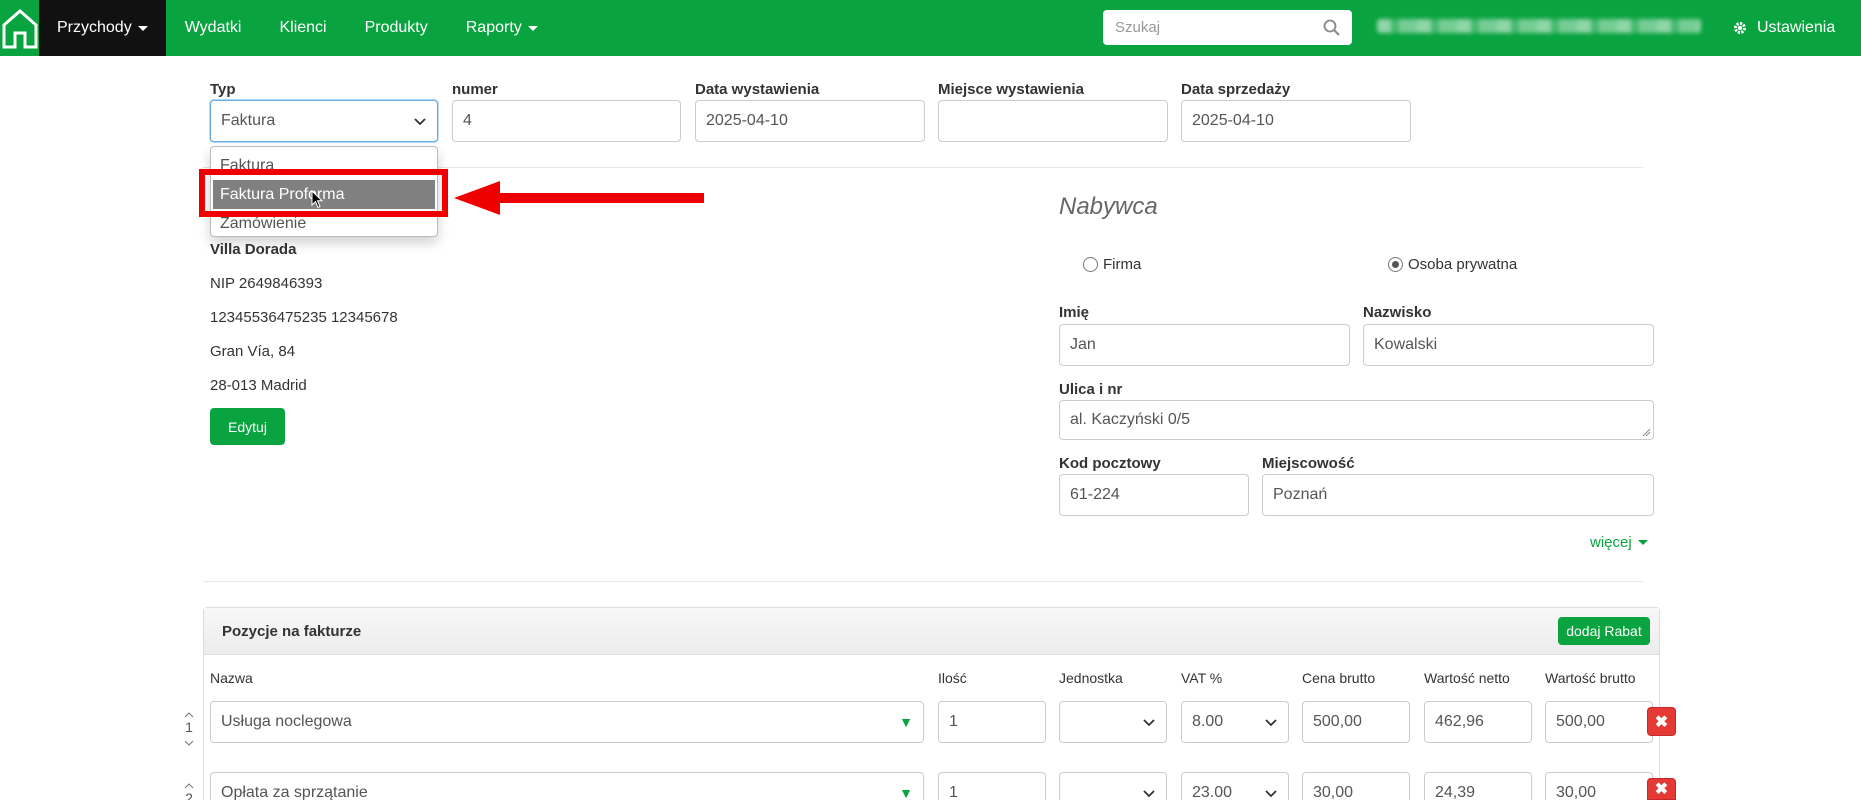 This screenshot has width=1861, height=800. I want to click on row-2-number: 2, so click(189, 788).